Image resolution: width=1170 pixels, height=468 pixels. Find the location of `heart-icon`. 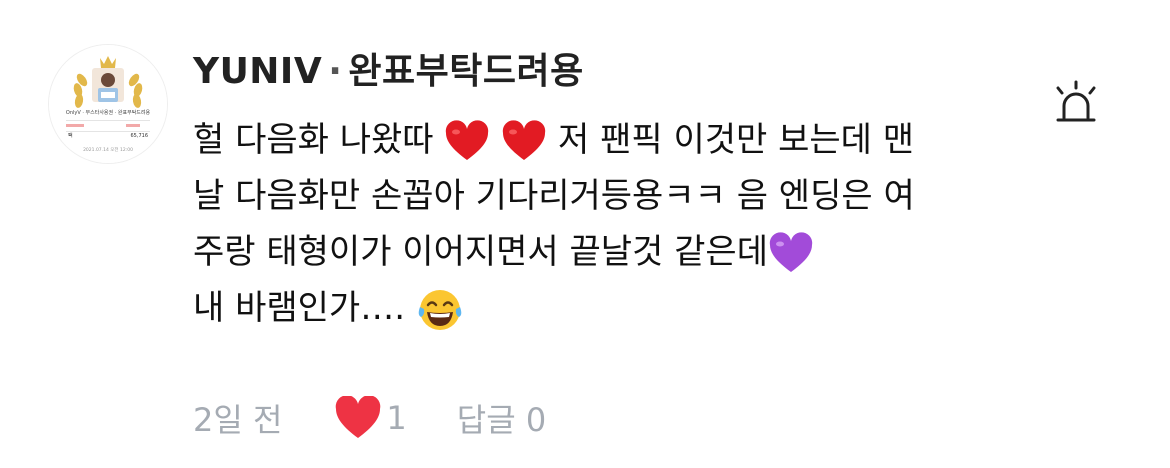

heart-icon is located at coordinates (358, 417).